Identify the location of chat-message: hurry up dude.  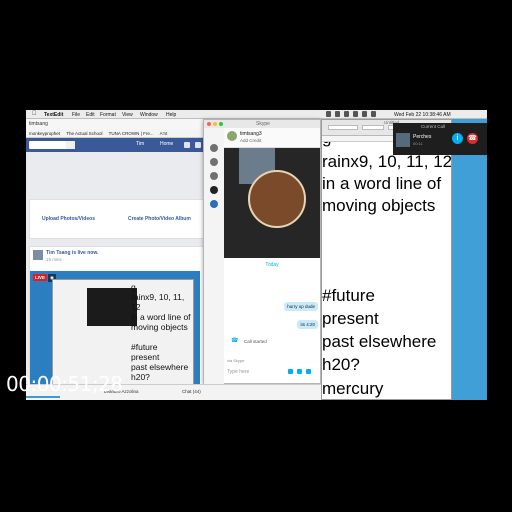
(301, 306).